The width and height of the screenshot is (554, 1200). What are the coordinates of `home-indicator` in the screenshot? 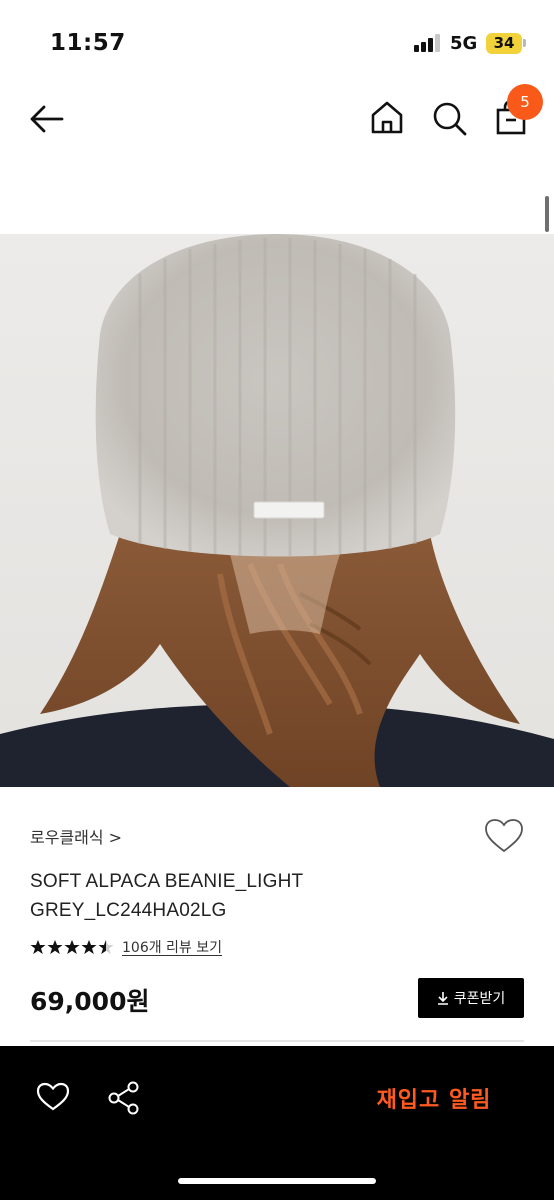 It's located at (277, 1181).